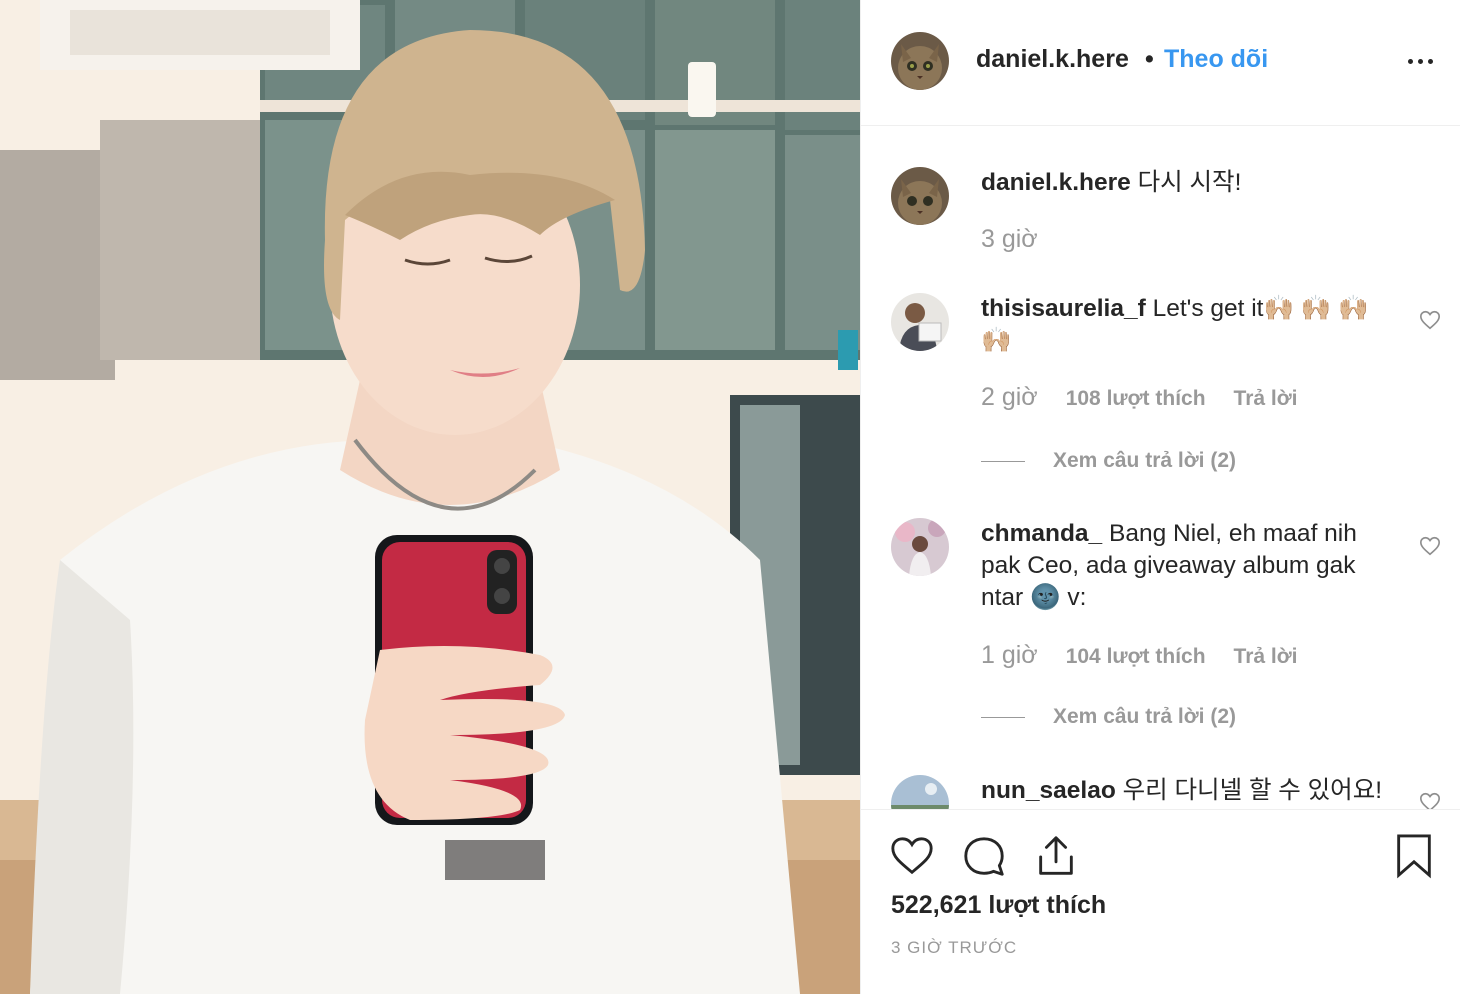  I want to click on post-actions: 522,621 lượt thích 3 GIỜ TRƯỚC, so click(1160, 901).